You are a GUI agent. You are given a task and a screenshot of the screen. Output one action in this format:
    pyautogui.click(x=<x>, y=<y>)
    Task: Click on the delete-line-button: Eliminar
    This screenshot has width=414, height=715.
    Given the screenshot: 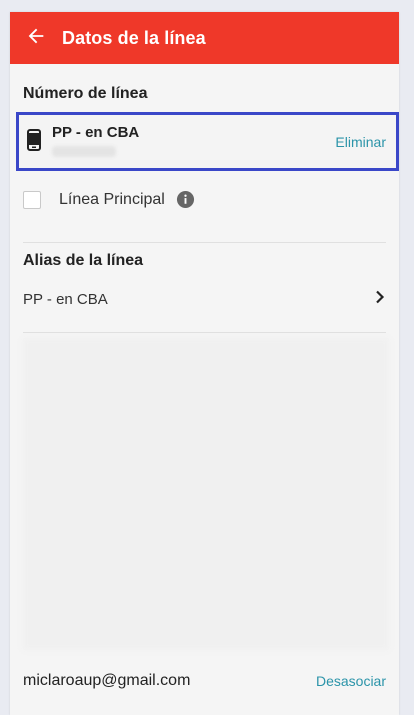 What is the action you would take?
    pyautogui.click(x=360, y=142)
    